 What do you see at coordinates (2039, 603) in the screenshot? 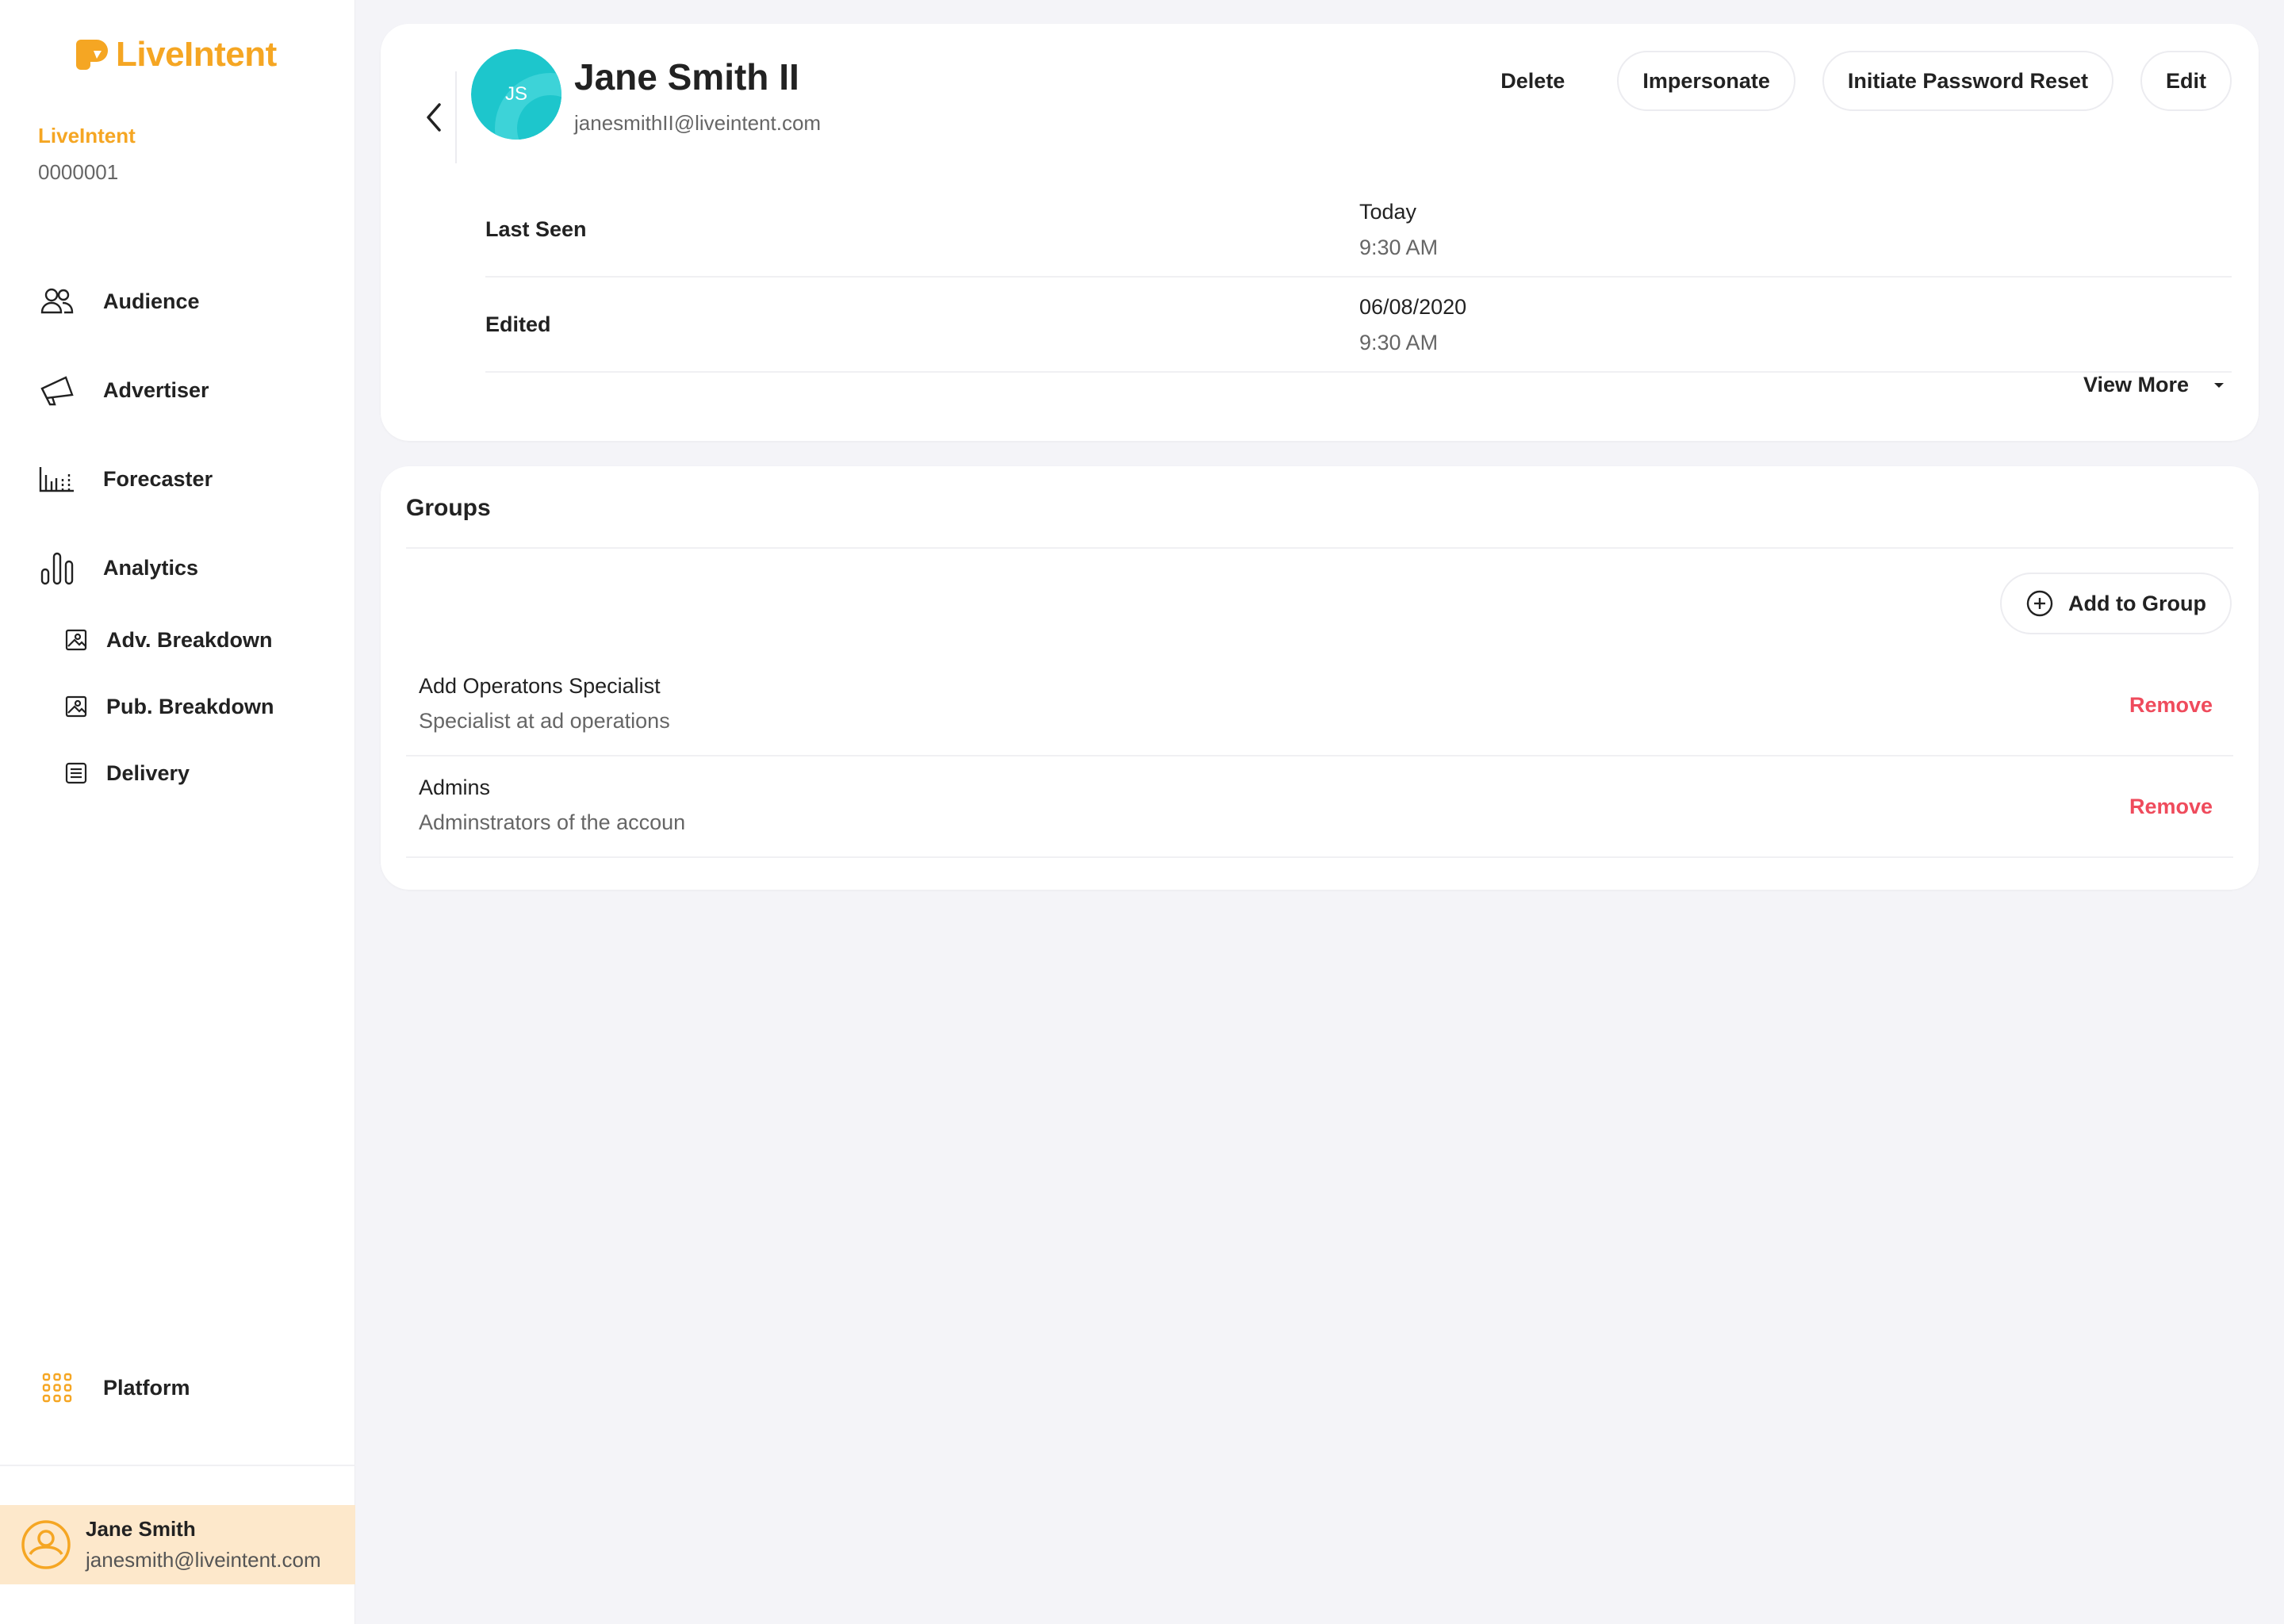
I see `plus-circle-icon` at bounding box center [2039, 603].